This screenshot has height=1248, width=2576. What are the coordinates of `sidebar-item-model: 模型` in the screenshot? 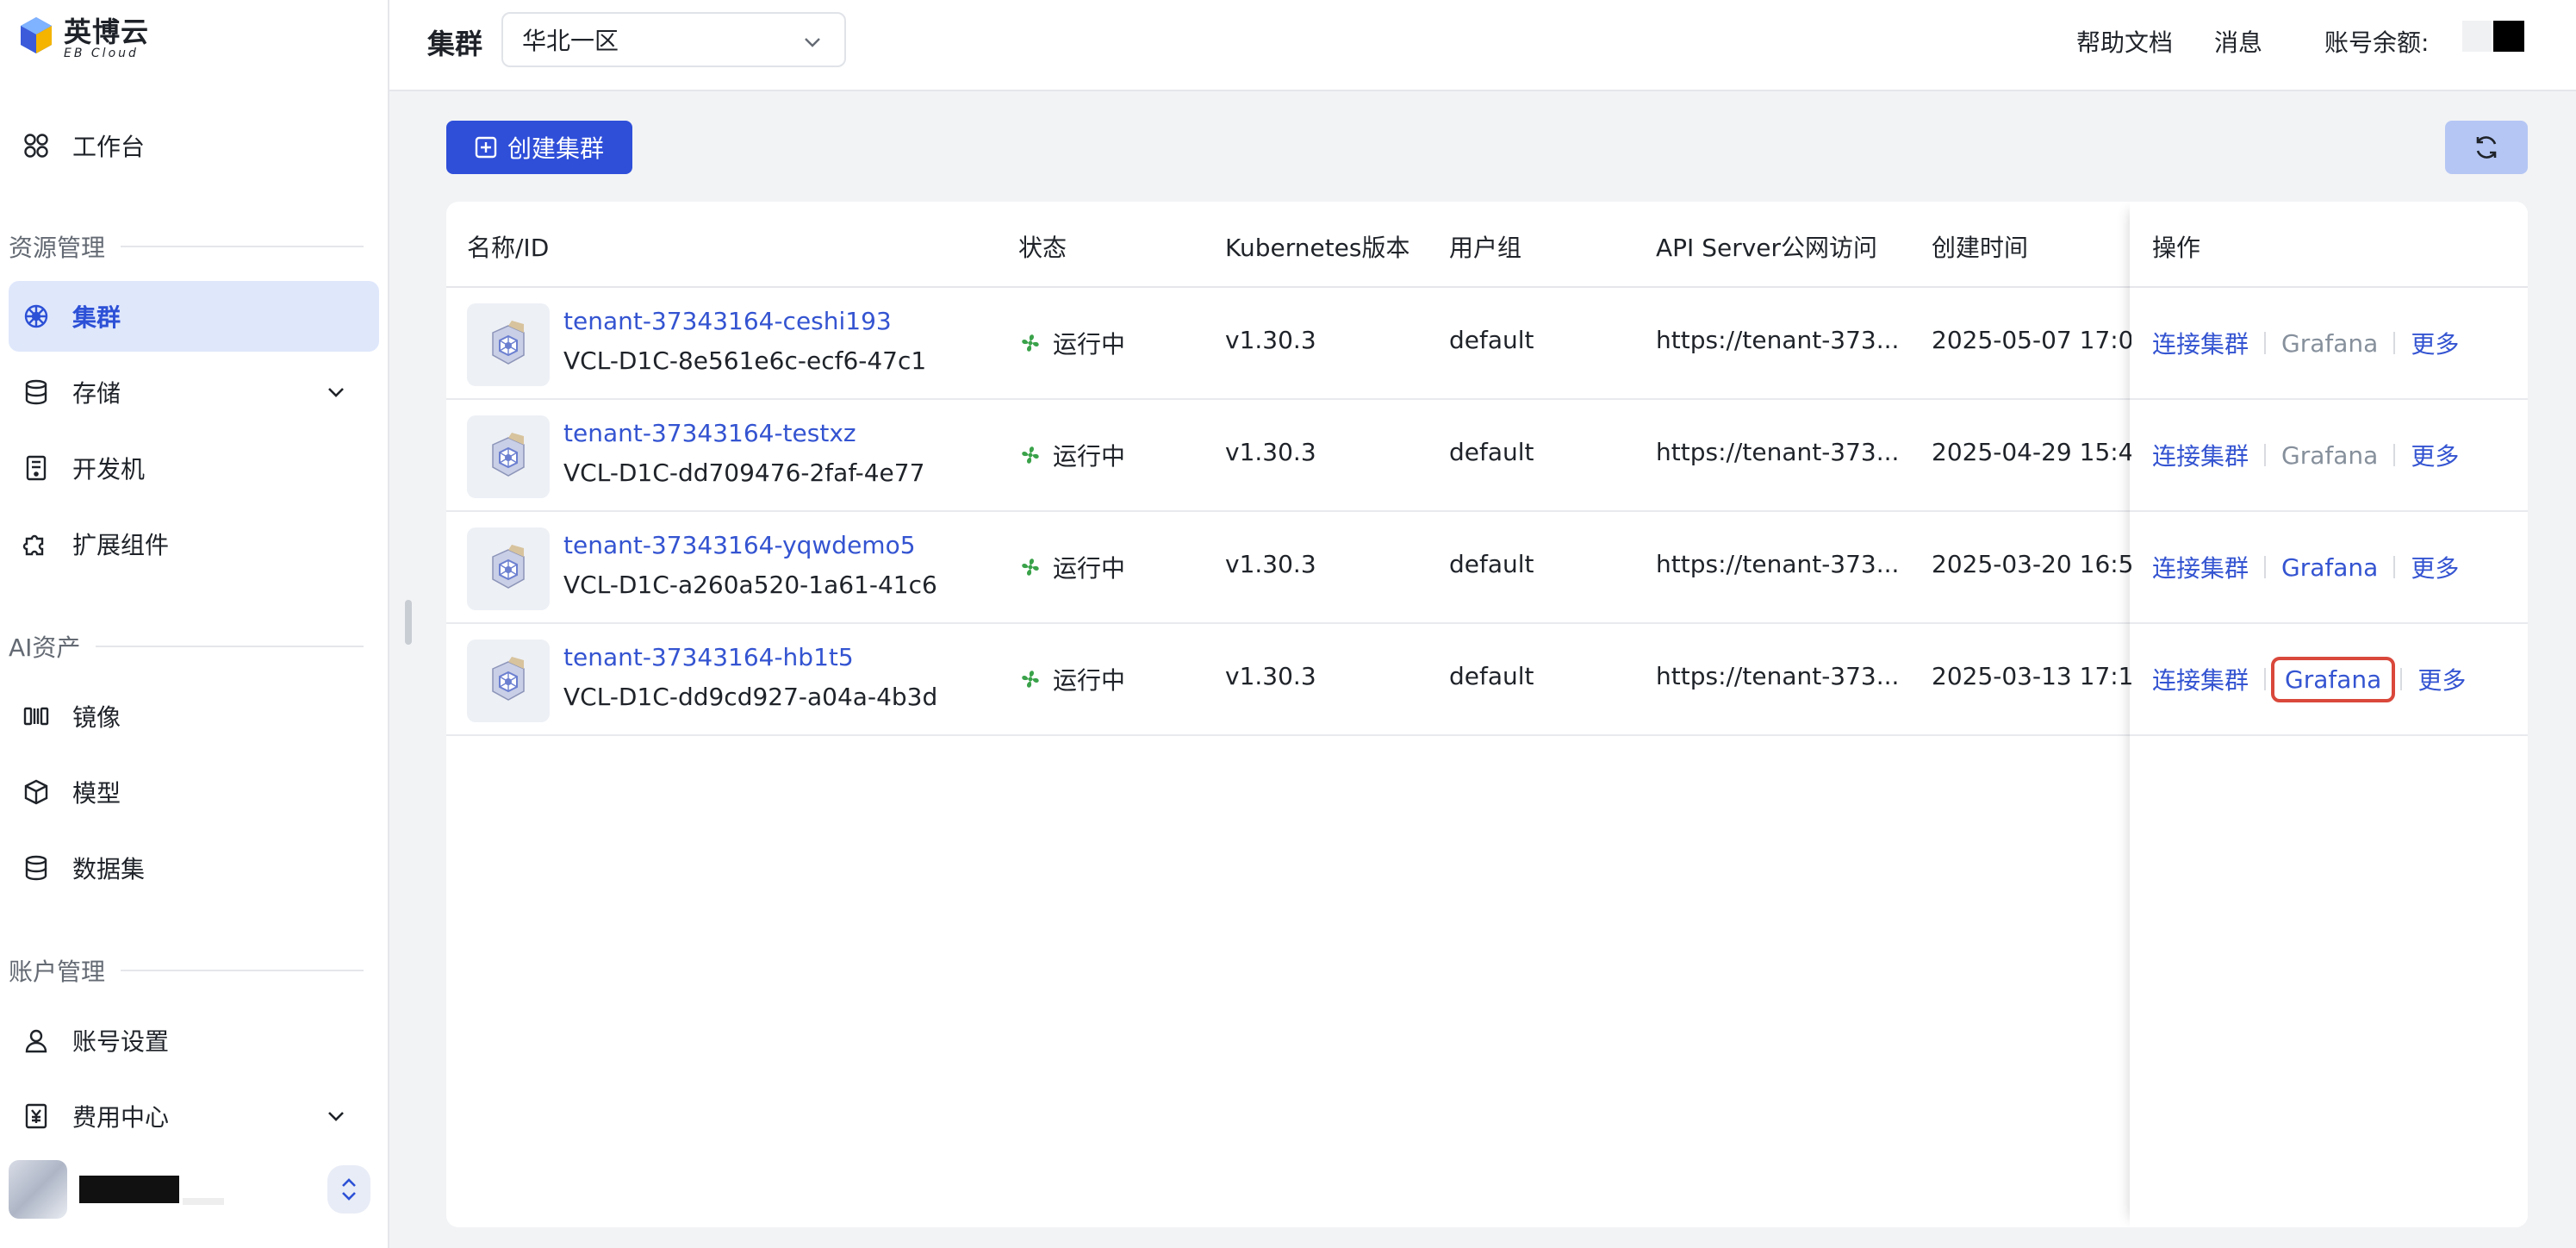 It's located at (194, 792).